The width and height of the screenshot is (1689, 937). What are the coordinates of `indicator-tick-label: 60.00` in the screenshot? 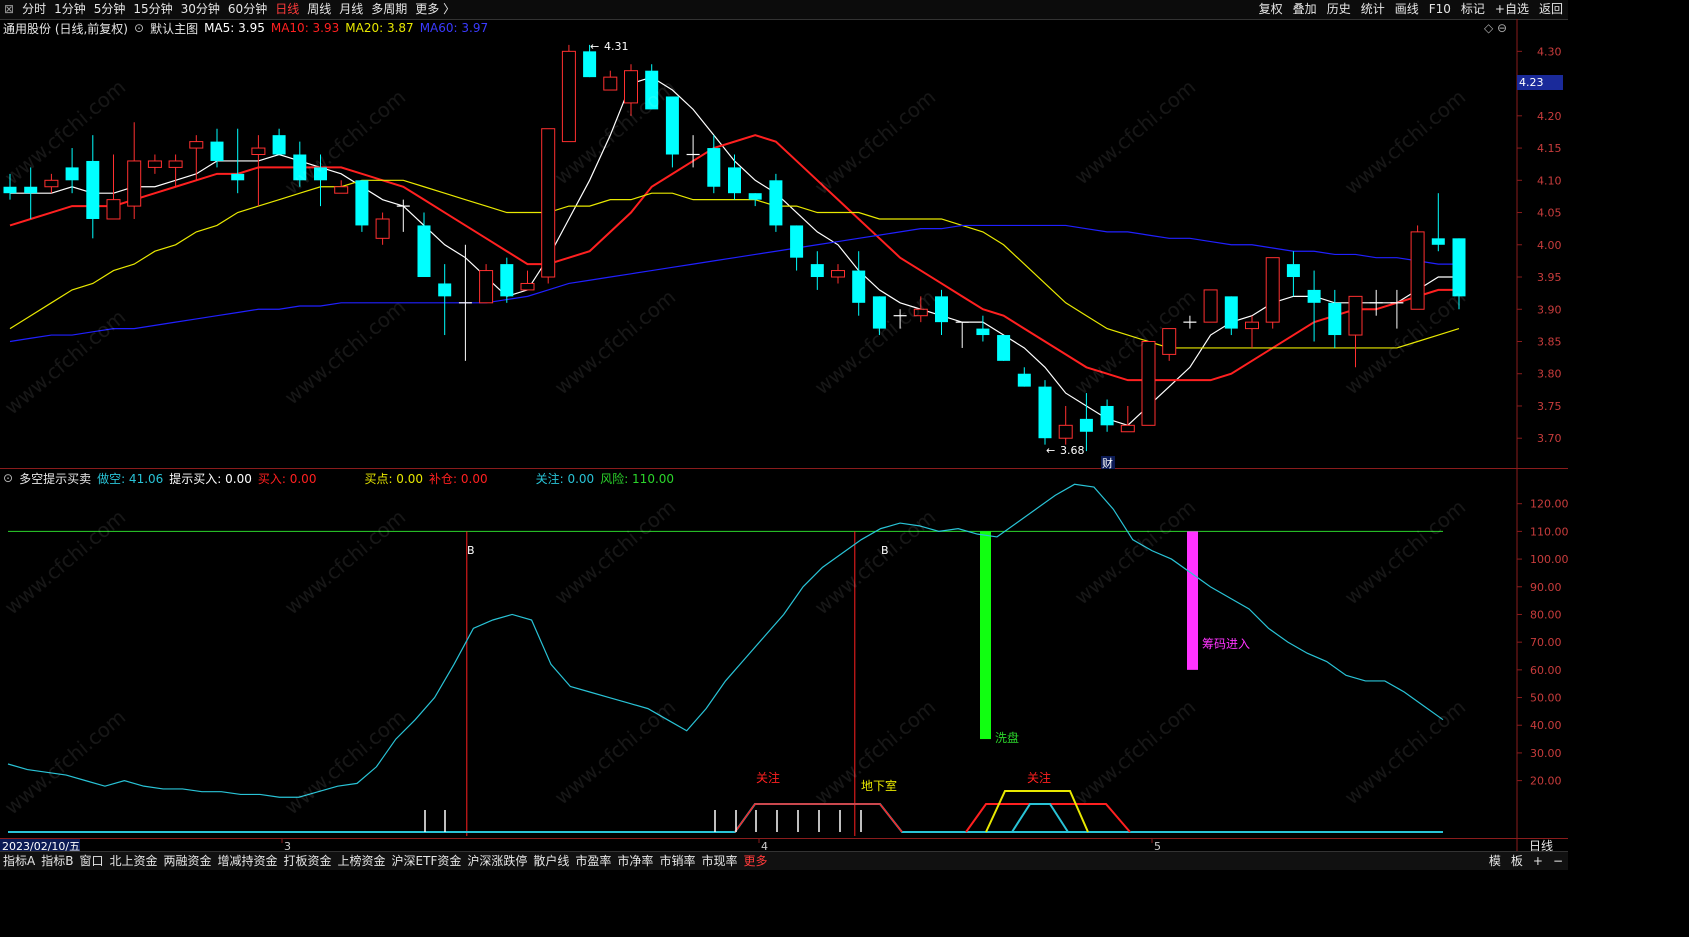 It's located at (1546, 670).